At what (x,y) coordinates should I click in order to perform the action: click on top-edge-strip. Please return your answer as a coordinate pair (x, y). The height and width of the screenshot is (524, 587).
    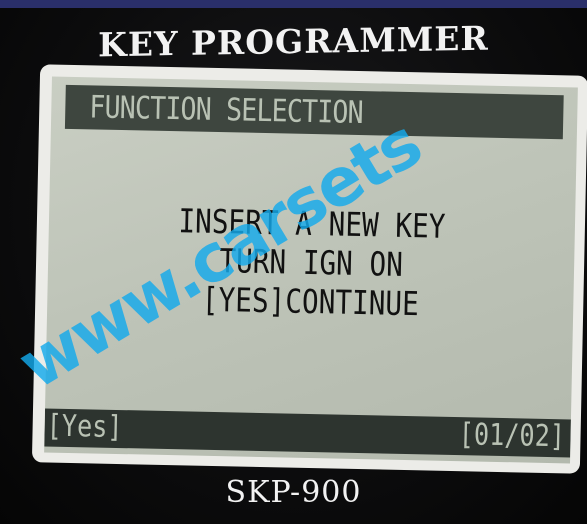
    Looking at the image, I should click on (293, 4).